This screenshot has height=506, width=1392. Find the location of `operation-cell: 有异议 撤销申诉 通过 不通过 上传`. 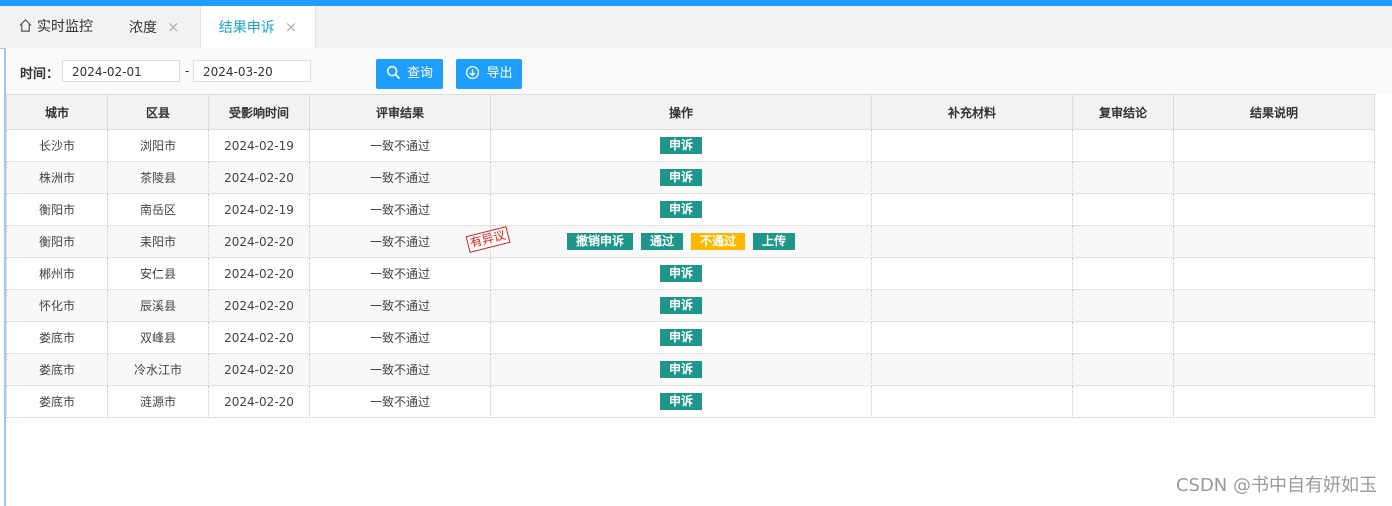

operation-cell: 有异议 撤销申诉 通过 不通过 上传 is located at coordinates (668, 241).